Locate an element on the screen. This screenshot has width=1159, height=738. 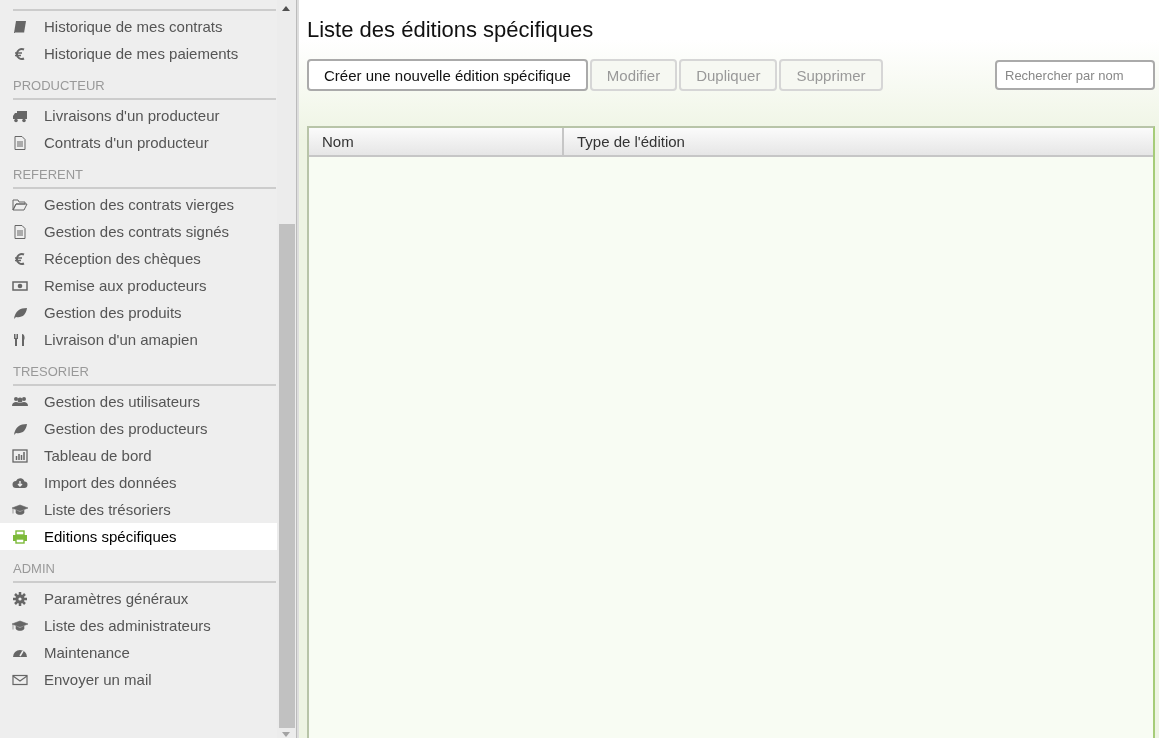
search-field: Rechercher par nom is located at coordinates (1075, 75).